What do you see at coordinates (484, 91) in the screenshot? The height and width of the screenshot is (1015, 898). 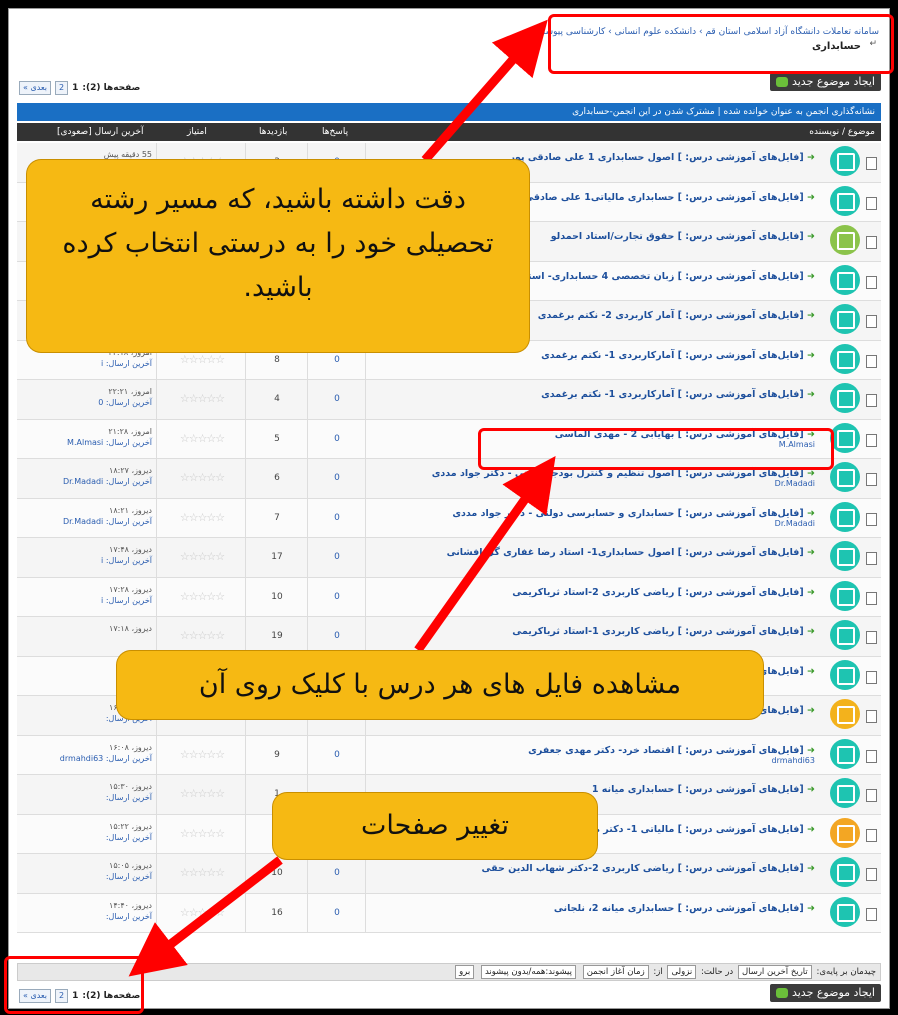 I see `arrow-to-breadcrumb` at bounding box center [484, 91].